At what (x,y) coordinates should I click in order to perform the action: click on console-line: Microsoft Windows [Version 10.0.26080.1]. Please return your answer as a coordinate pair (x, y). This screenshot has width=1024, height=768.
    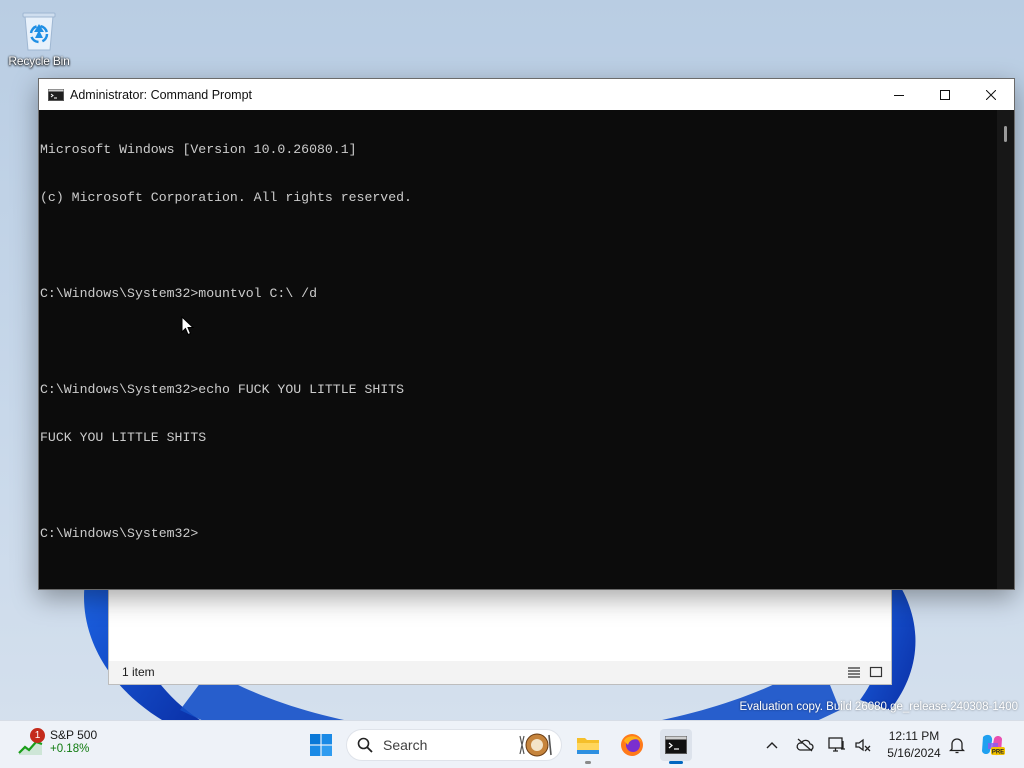
    Looking at the image, I should click on (198, 149).